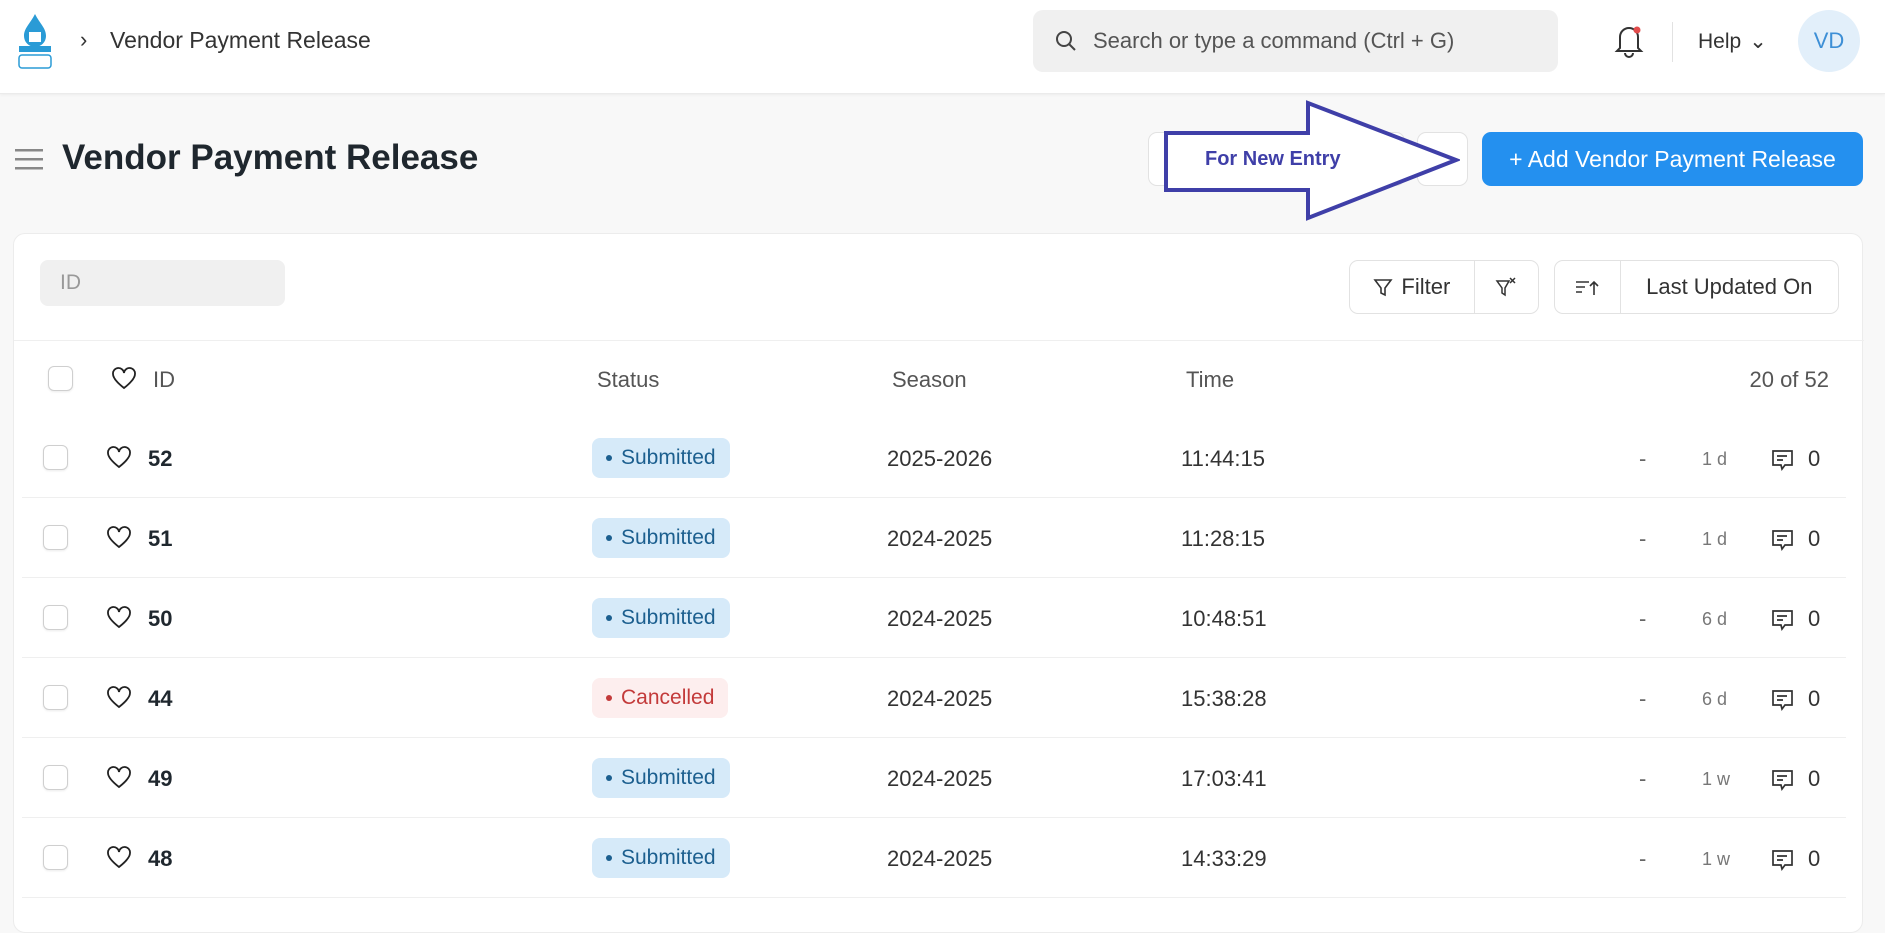 The image size is (1885, 933). I want to click on table-row: 50 Submitted 2024-2025 10:48:51 - 6 d 0, so click(934, 618).